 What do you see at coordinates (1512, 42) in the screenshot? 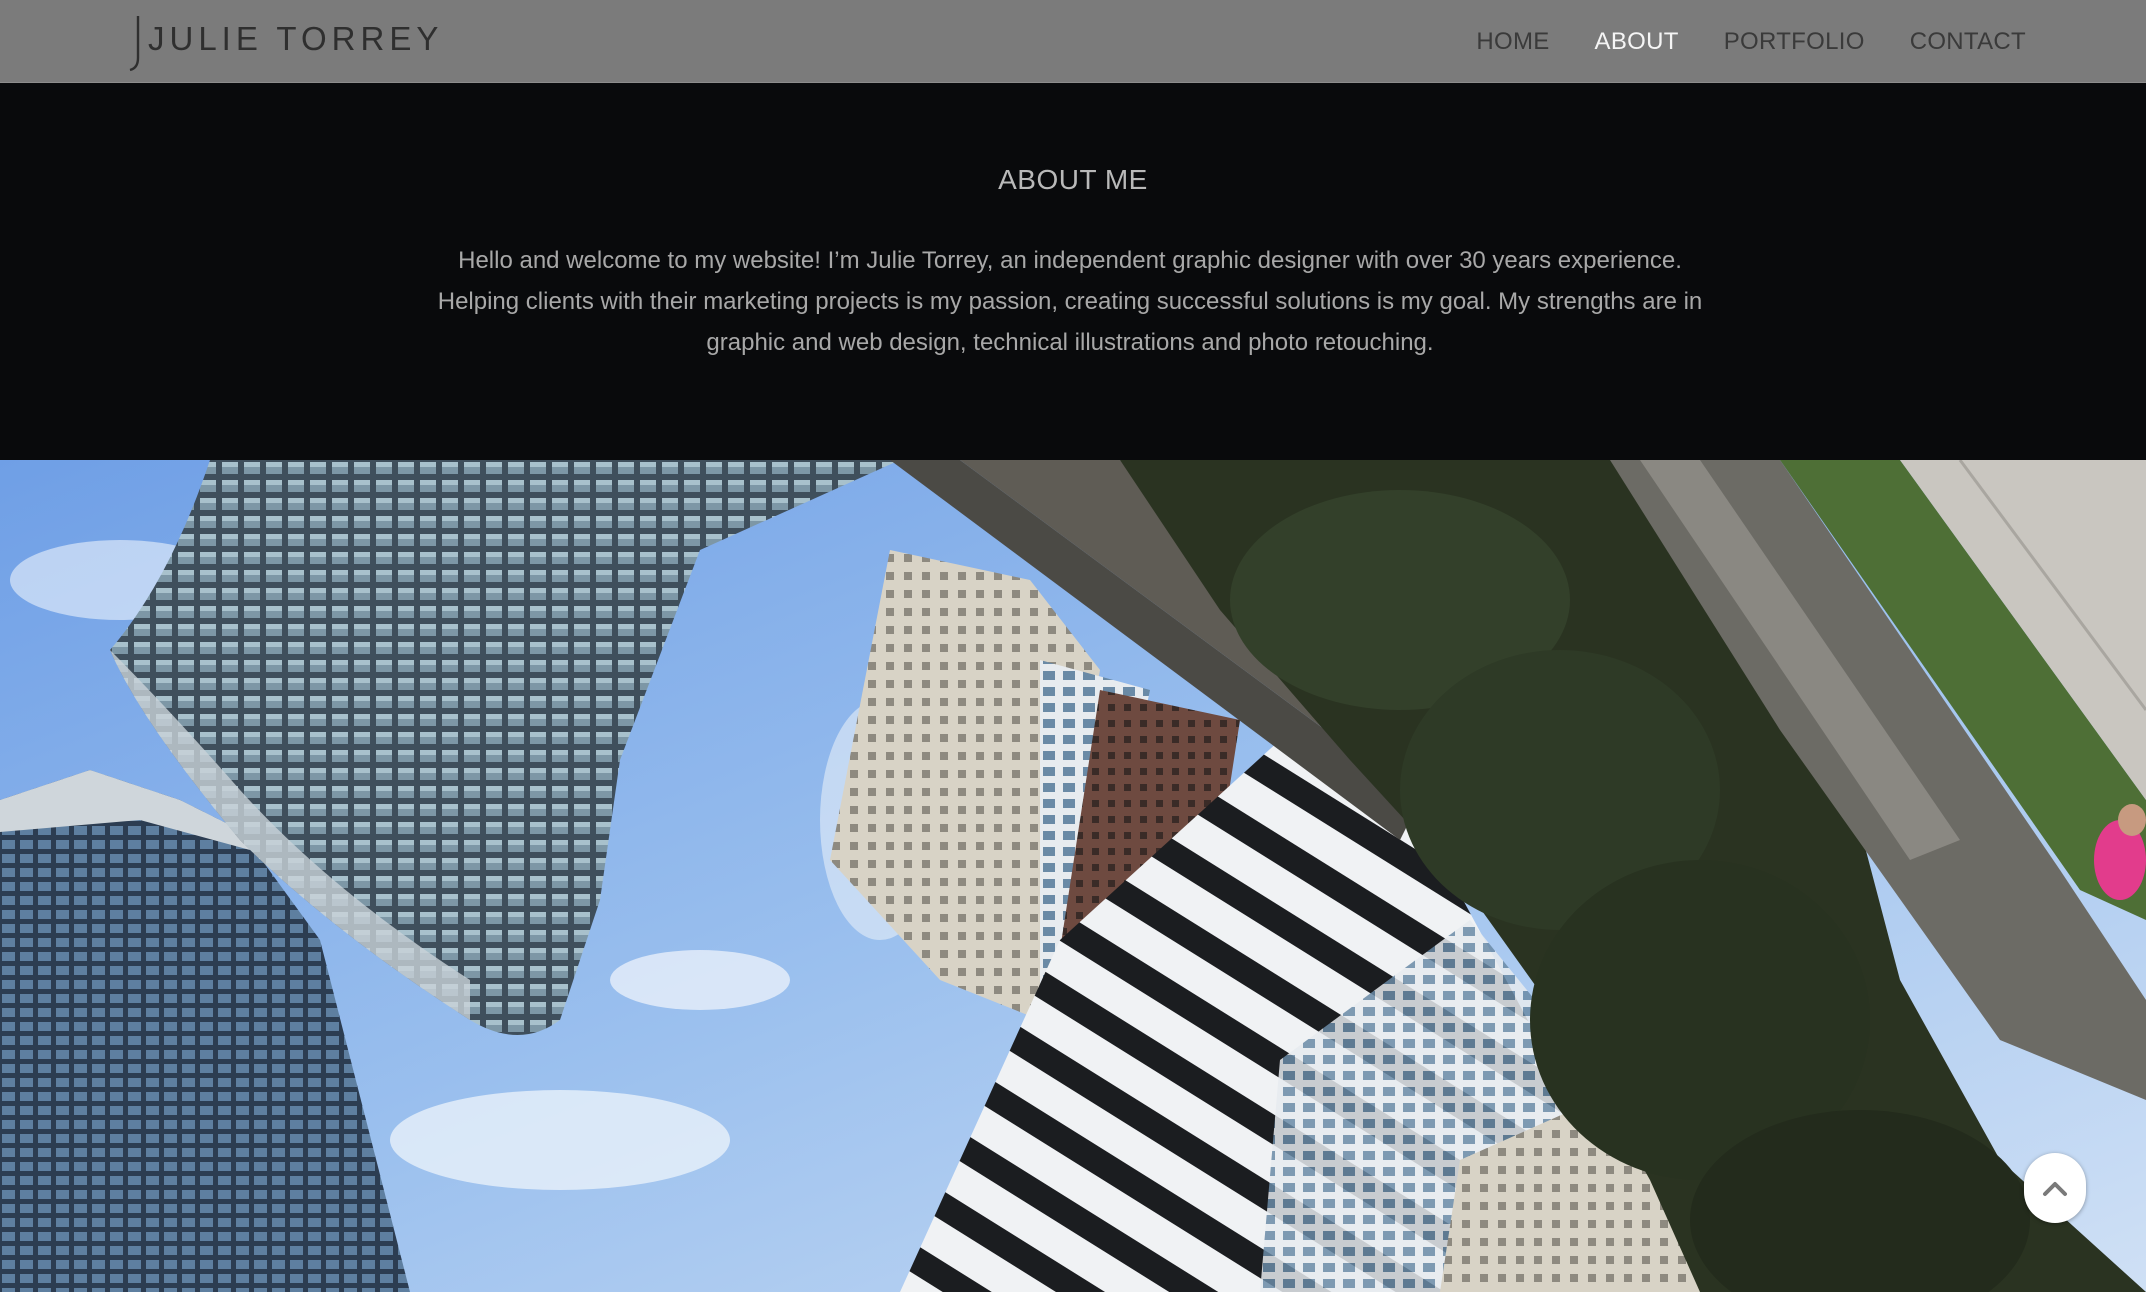
I see `nav-home: HOME` at bounding box center [1512, 42].